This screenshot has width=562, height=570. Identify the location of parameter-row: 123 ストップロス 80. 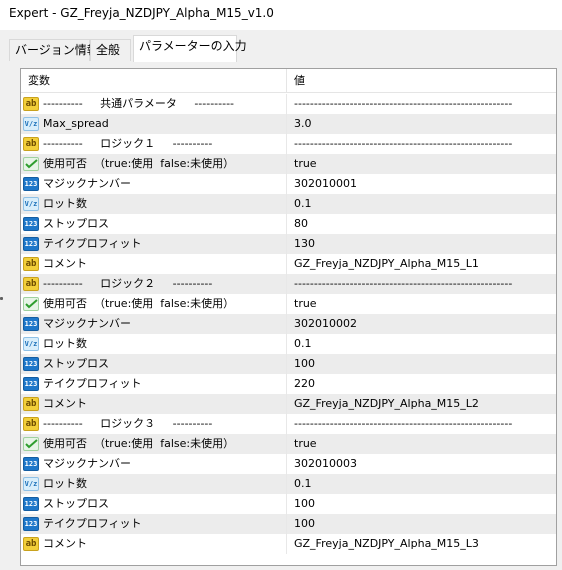
(288, 224).